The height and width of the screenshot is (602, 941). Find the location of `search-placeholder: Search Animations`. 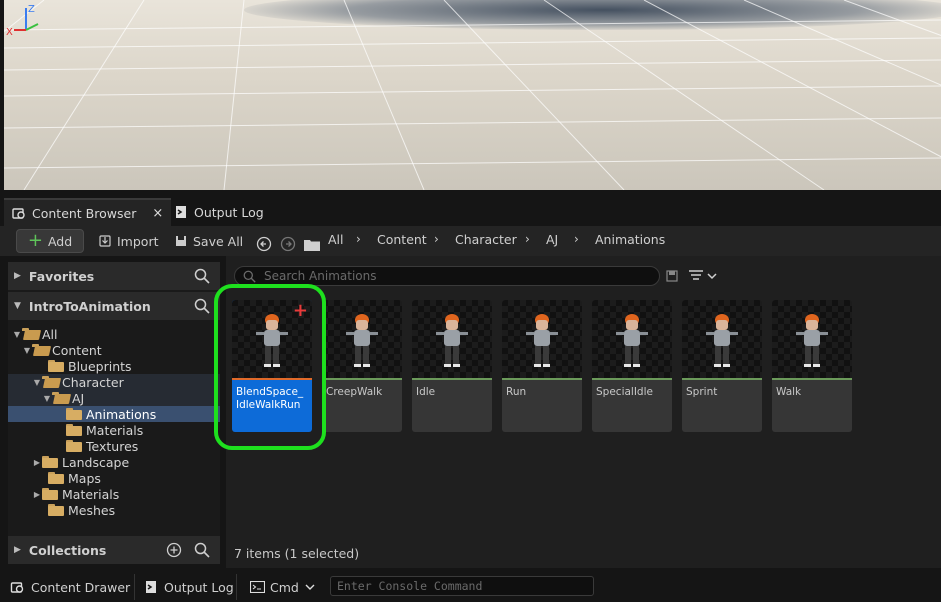

search-placeholder: Search Animations is located at coordinates (320, 276).